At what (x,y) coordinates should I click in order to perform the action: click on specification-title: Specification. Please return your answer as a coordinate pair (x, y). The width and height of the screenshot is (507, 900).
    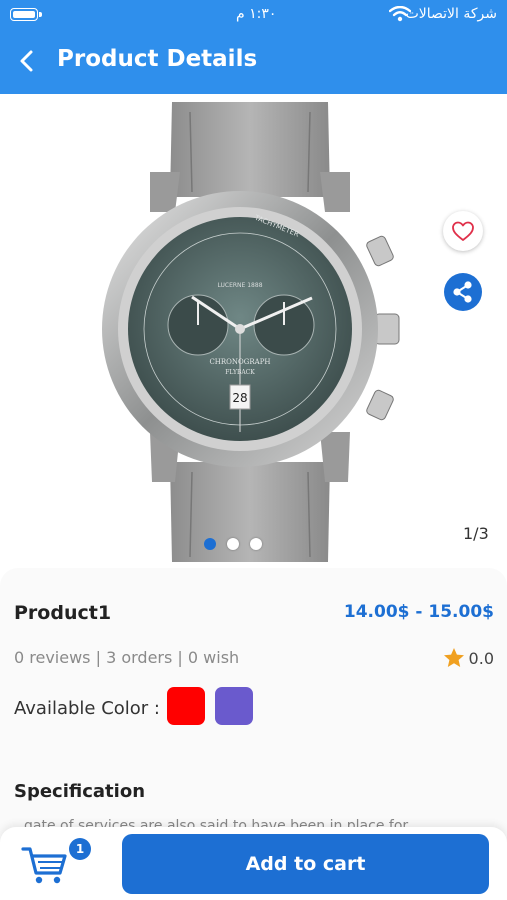
    Looking at the image, I should click on (80, 791).